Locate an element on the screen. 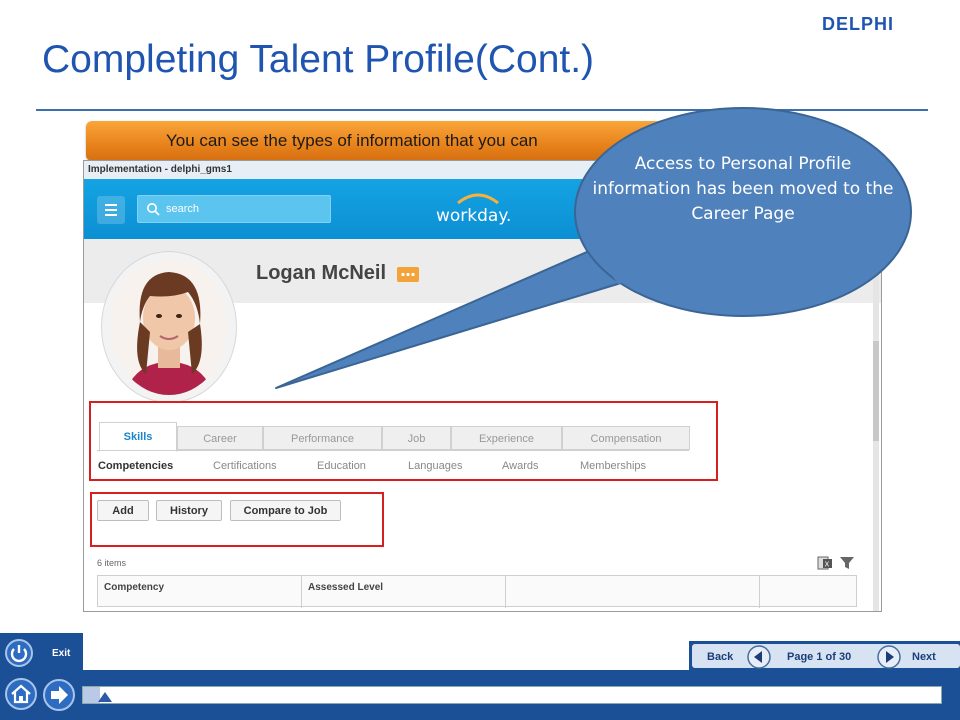  table-header: Competency Assessed Level is located at coordinates (477, 591).